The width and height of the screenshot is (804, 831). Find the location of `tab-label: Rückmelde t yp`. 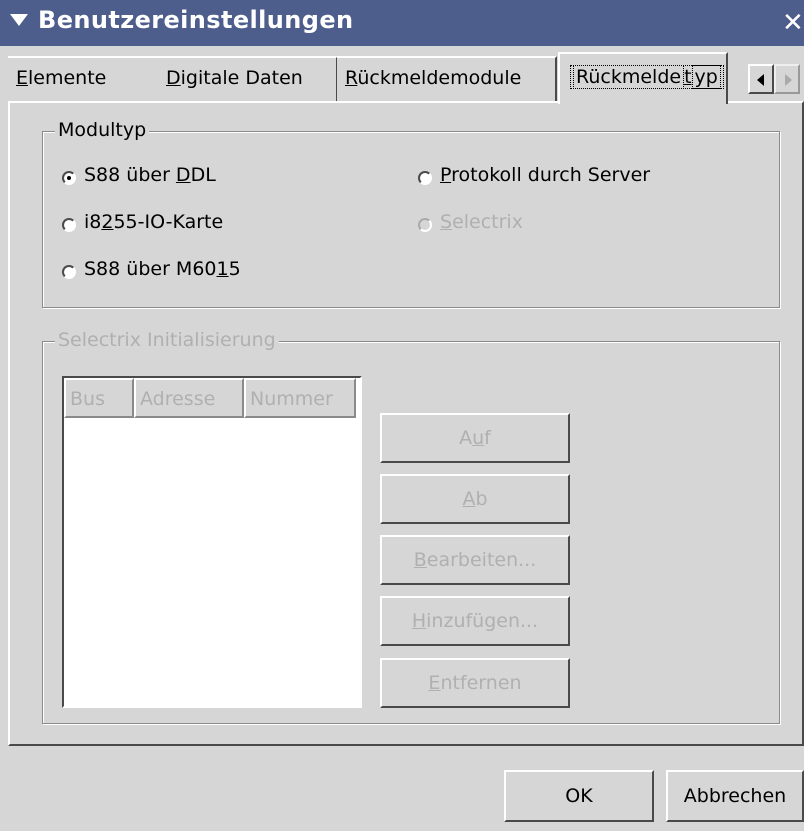

tab-label: Rückmelde t yp is located at coordinates (647, 77).